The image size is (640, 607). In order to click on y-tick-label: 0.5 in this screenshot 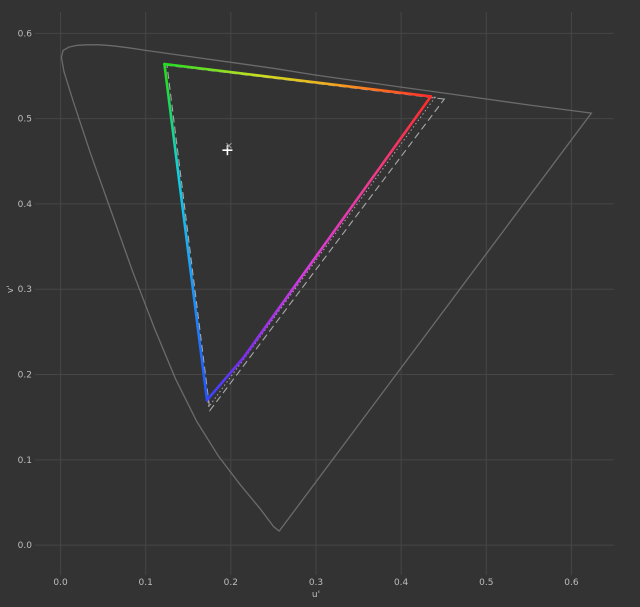, I will do `click(25, 120)`.